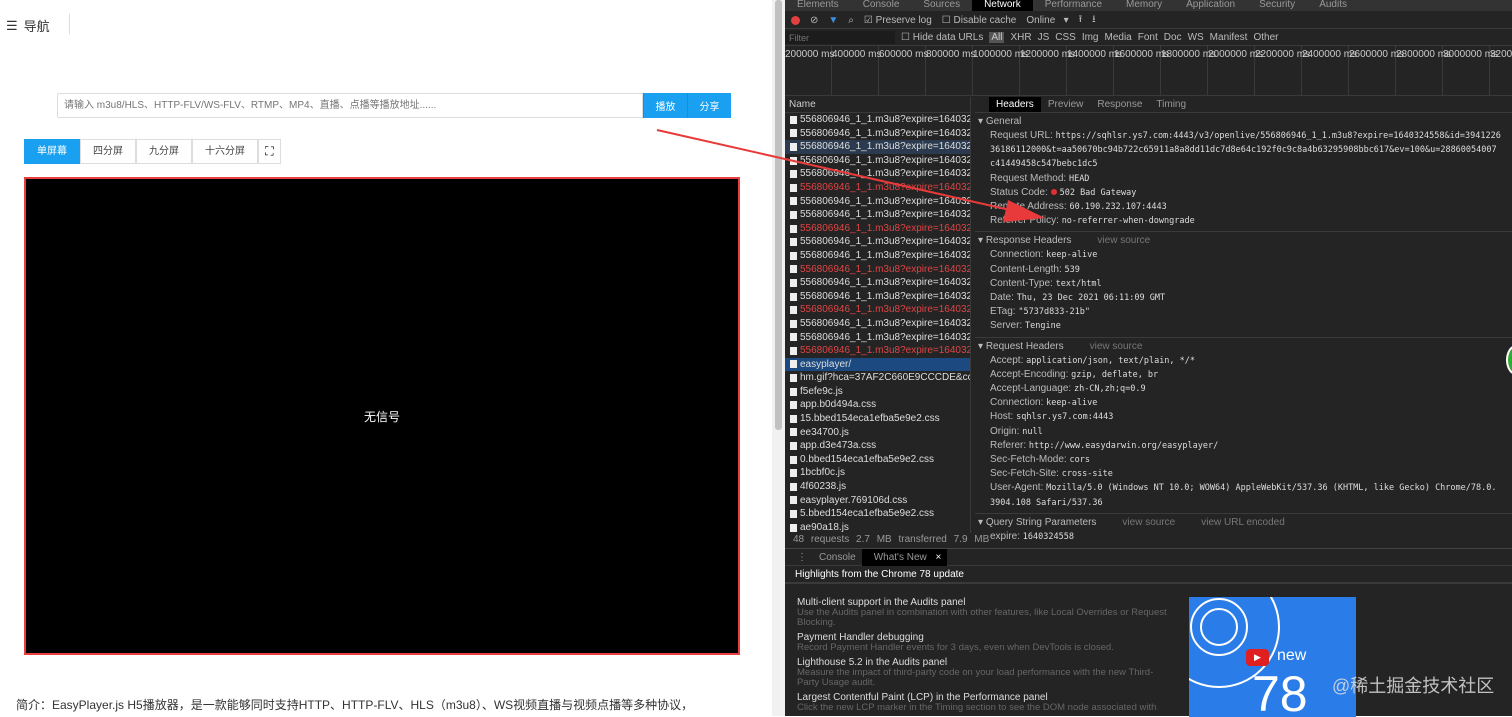  Describe the element at coordinates (1171, 104) in the screenshot. I see `tab-timing: Timing` at that location.